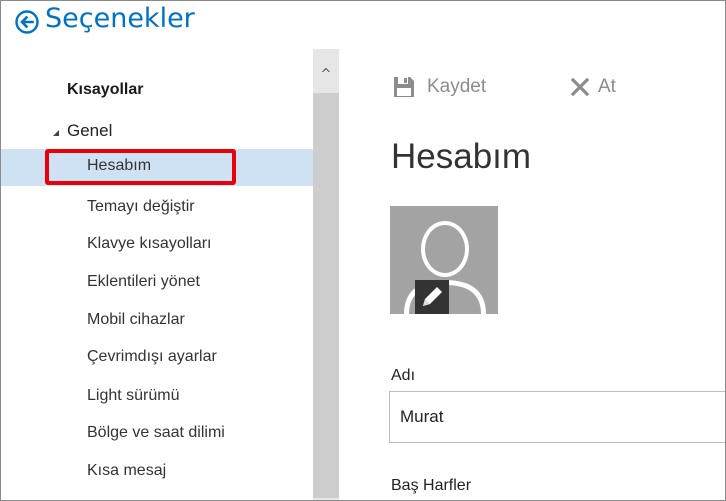 The width and height of the screenshot is (726, 501). I want to click on expanded-triangle-icon, so click(56, 133).